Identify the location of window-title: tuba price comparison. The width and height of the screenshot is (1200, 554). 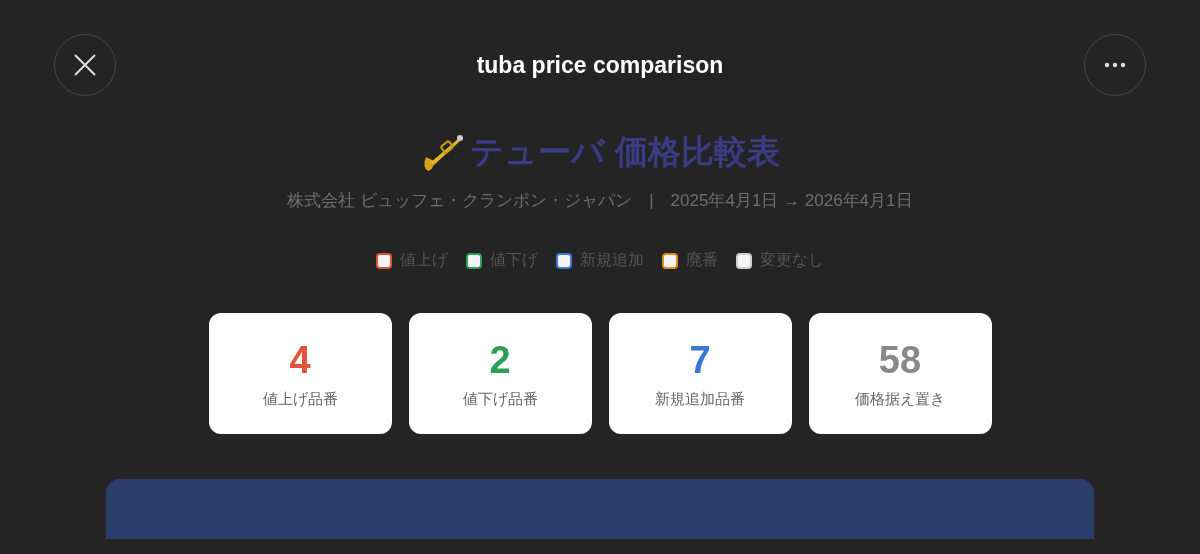
(600, 65).